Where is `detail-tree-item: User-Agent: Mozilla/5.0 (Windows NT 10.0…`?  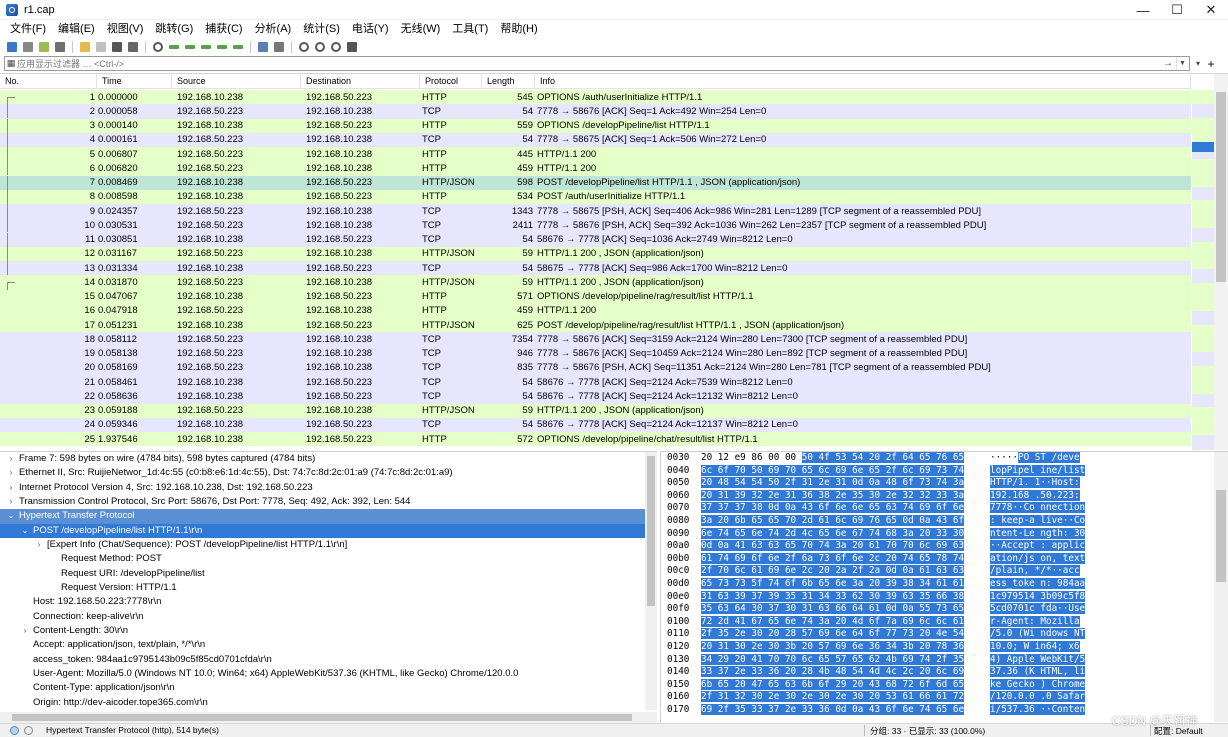 detail-tree-item: User-Agent: Mozilla/5.0 (Windows NT 10.0… is located at coordinates (322, 674).